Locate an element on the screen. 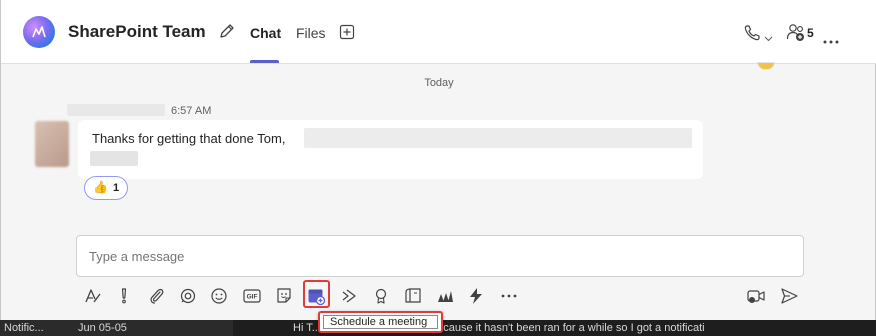 Image resolution: width=876 pixels, height=336 pixels. stream-icon is located at coordinates (349, 296).